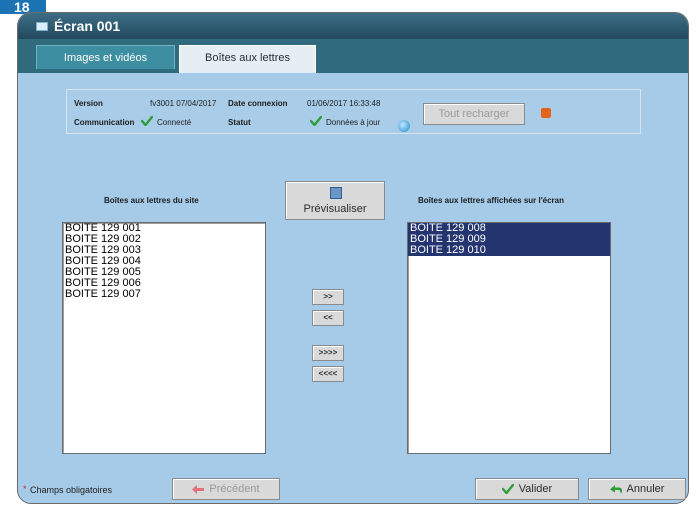 The image size is (697, 510). What do you see at coordinates (353, 122) in the screenshot?
I see `status-value: Données à jour` at bounding box center [353, 122].